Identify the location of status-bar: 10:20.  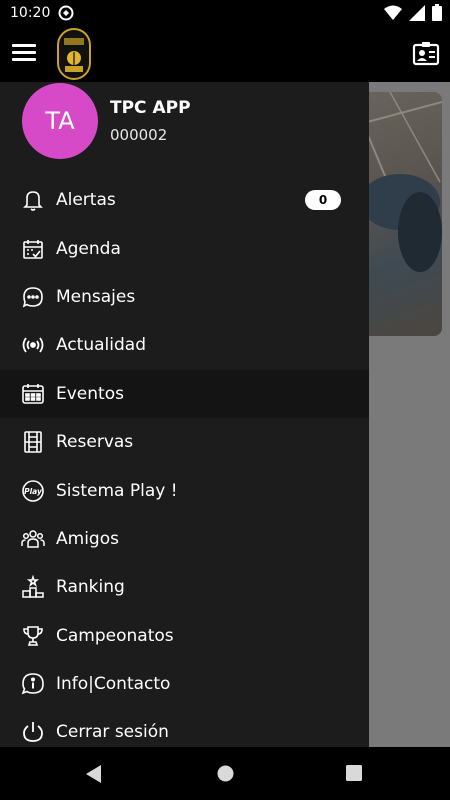
(225, 14).